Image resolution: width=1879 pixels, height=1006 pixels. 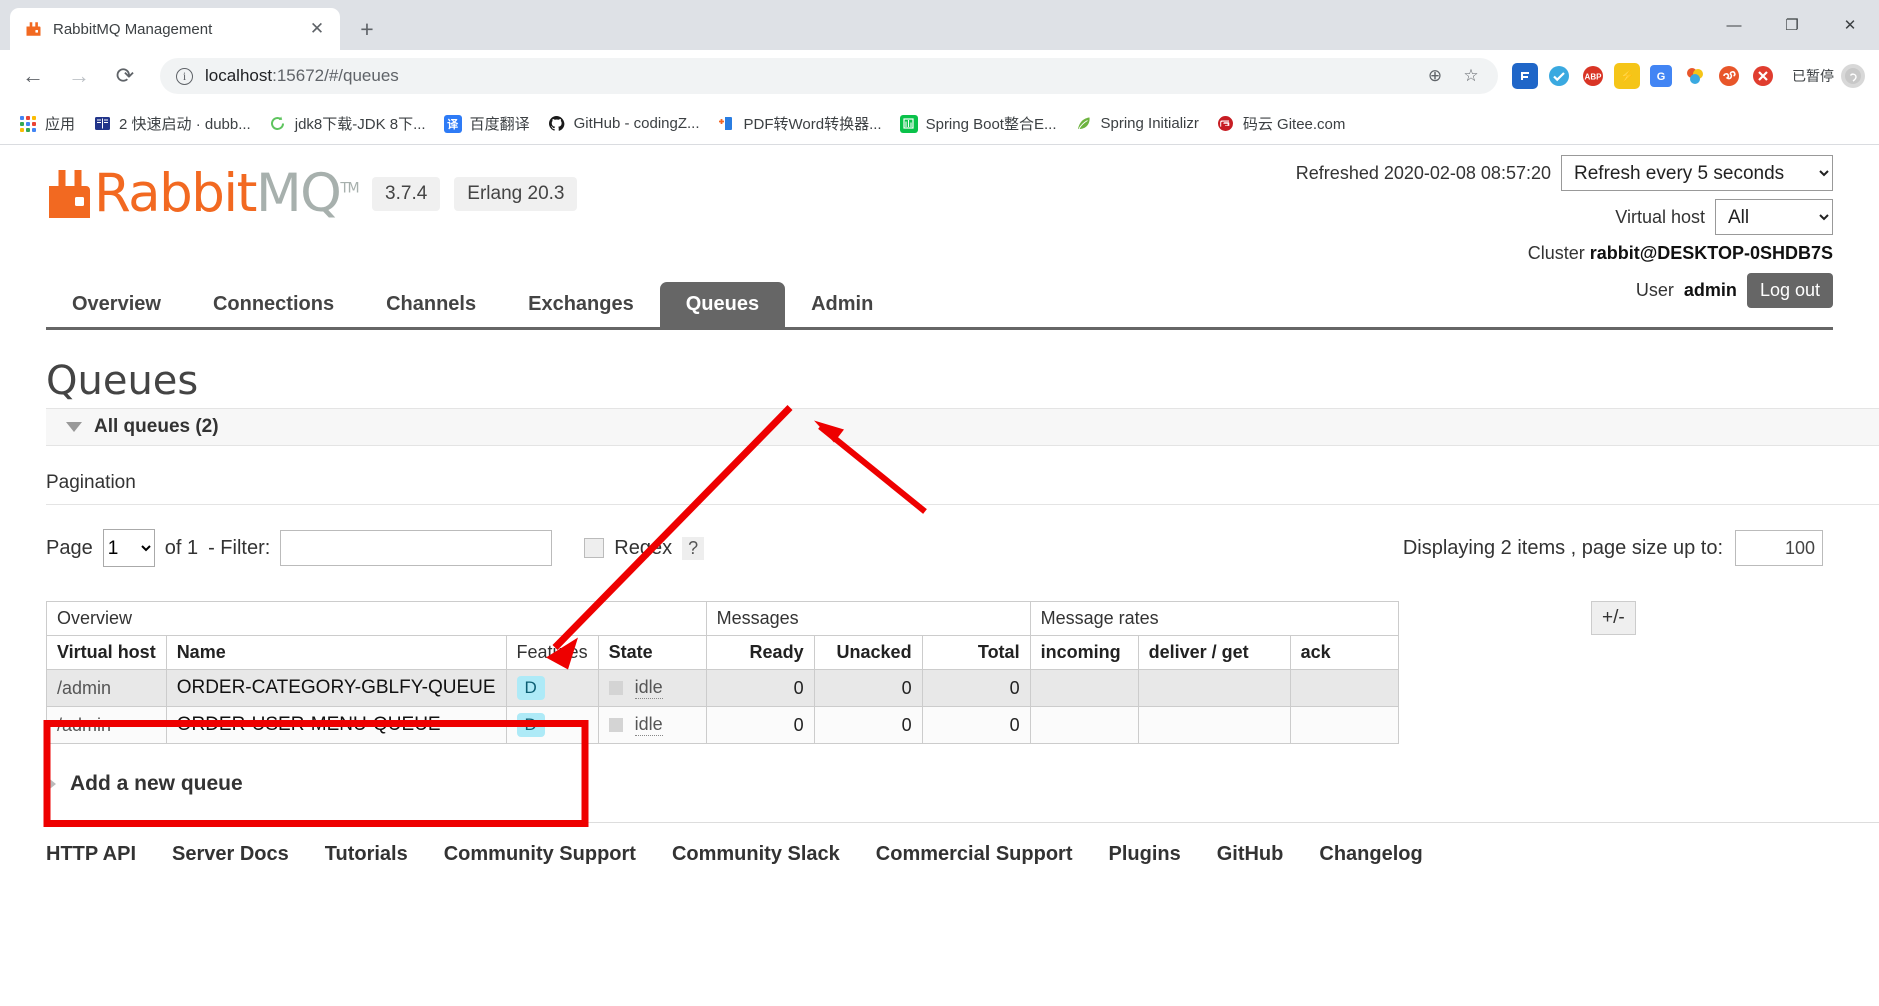 What do you see at coordinates (1423, 172) in the screenshot?
I see `refreshed-timestamp: Refreshed 2020-02-08 08:57:20` at bounding box center [1423, 172].